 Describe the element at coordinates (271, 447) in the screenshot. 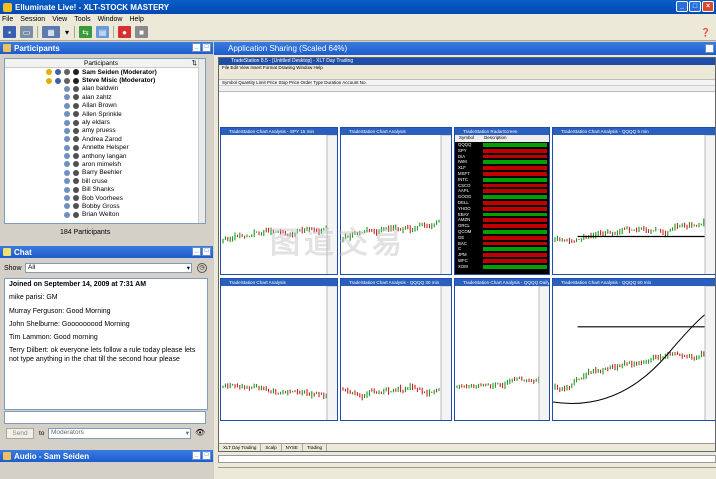

I see `tab-scalp: Scalp` at that location.